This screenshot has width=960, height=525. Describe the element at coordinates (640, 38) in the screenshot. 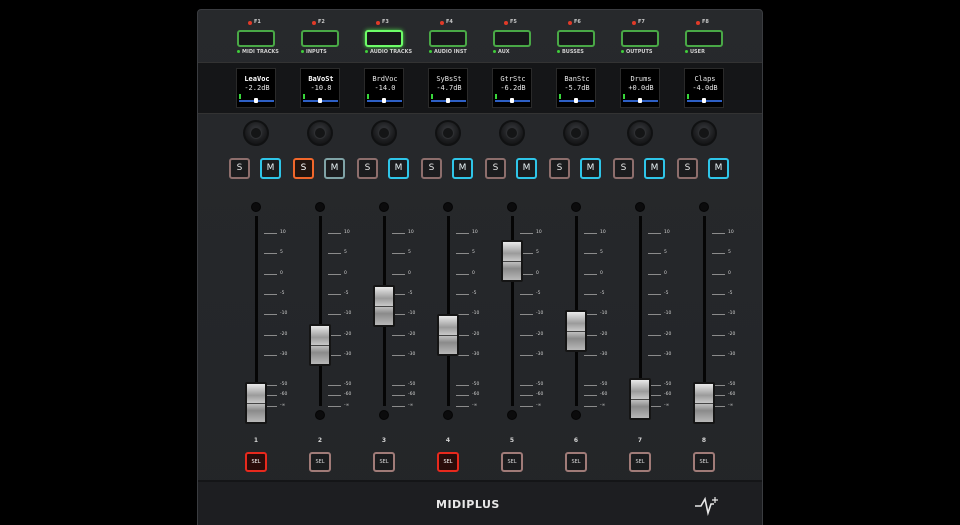

I see `fkey-button-f7` at that location.